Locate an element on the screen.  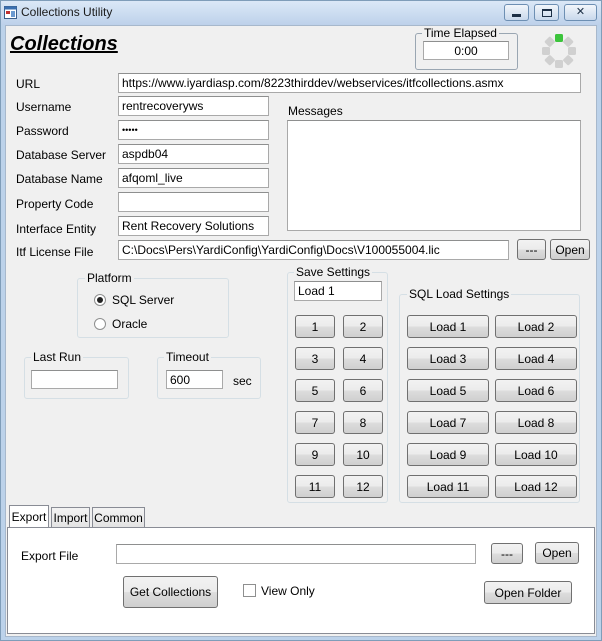
username-label: Username is located at coordinates (44, 107).